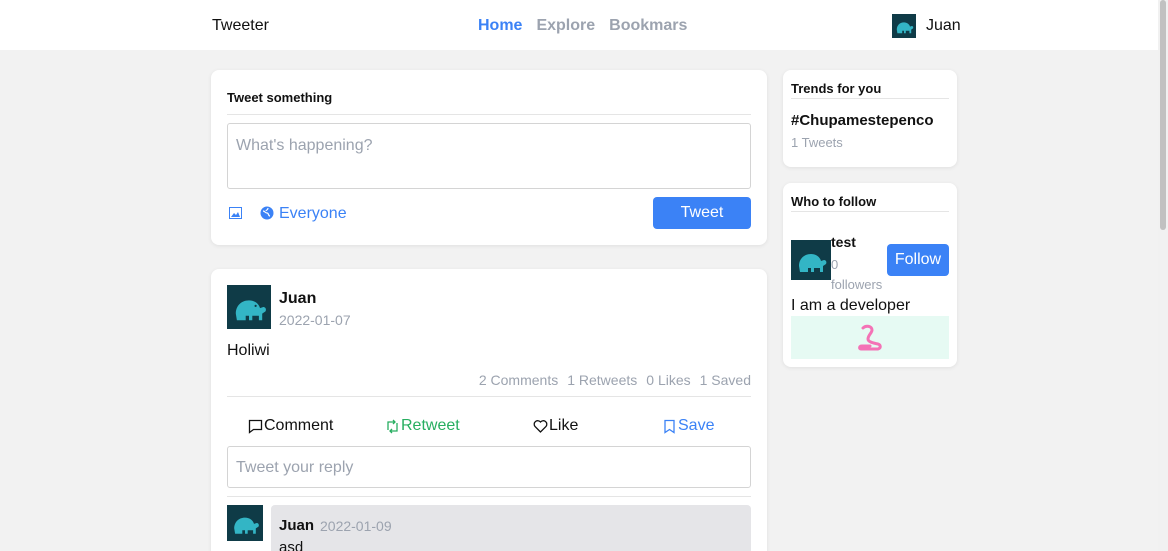  Describe the element at coordinates (489, 467) in the screenshot. I see `reply-input: Tweet your reply` at that location.